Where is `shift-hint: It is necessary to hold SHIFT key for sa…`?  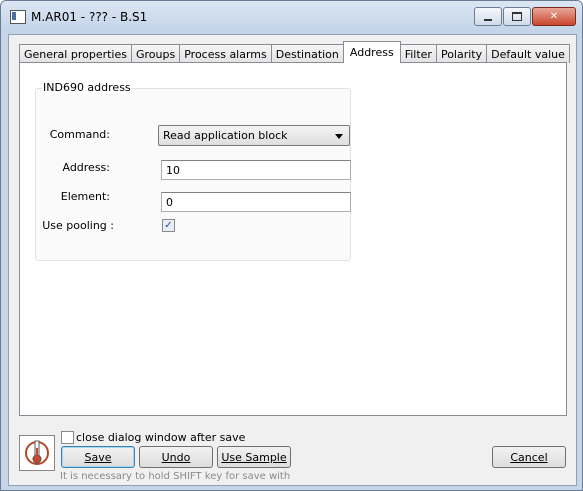 shift-hint: It is necessary to hold SHIFT key for sa… is located at coordinates (175, 476).